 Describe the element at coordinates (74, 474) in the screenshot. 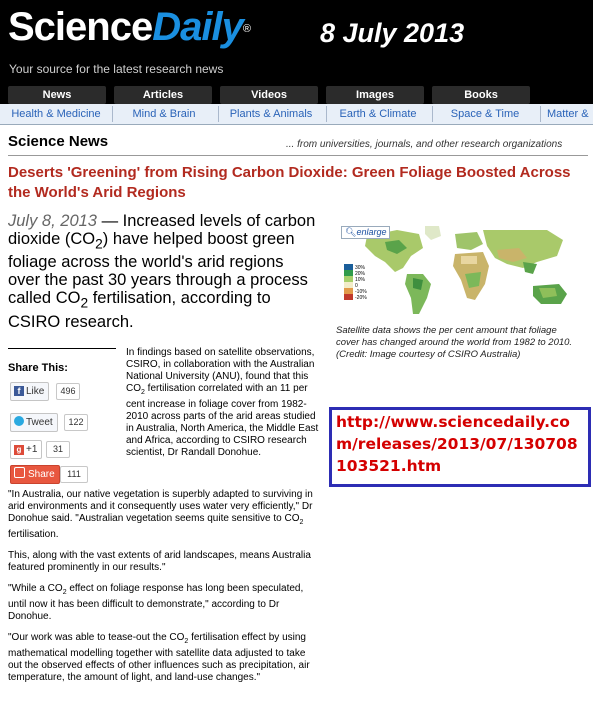

I see `share-count: 111` at that location.